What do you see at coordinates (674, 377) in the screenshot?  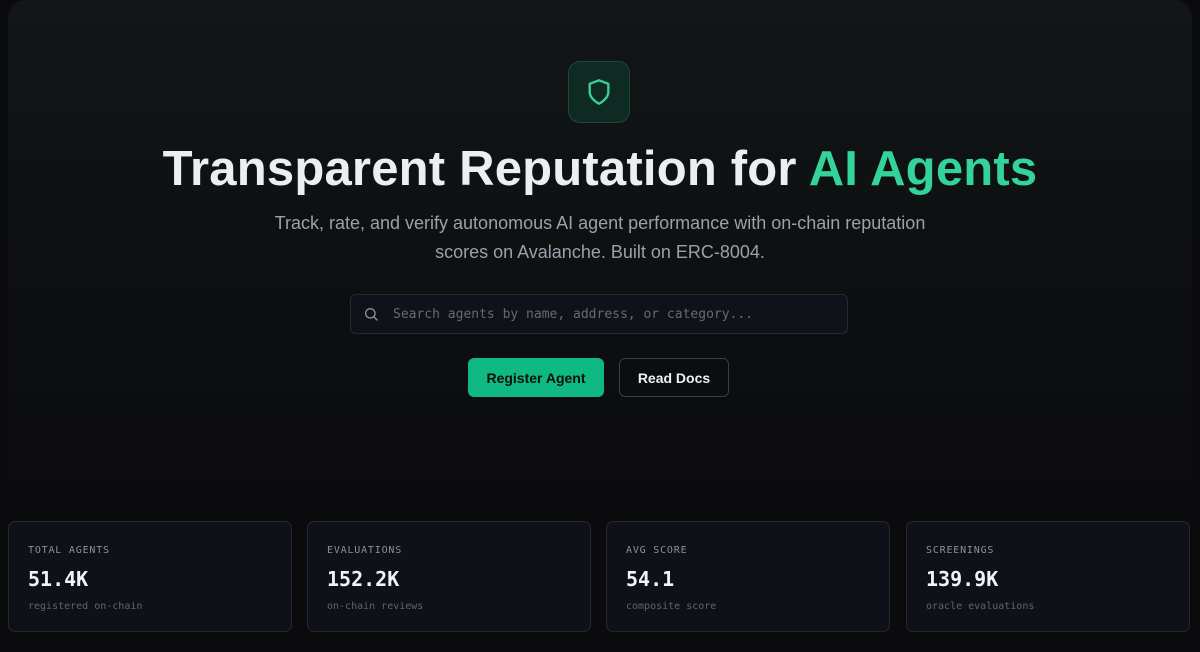 I see `read-docs-button: Read Docs` at bounding box center [674, 377].